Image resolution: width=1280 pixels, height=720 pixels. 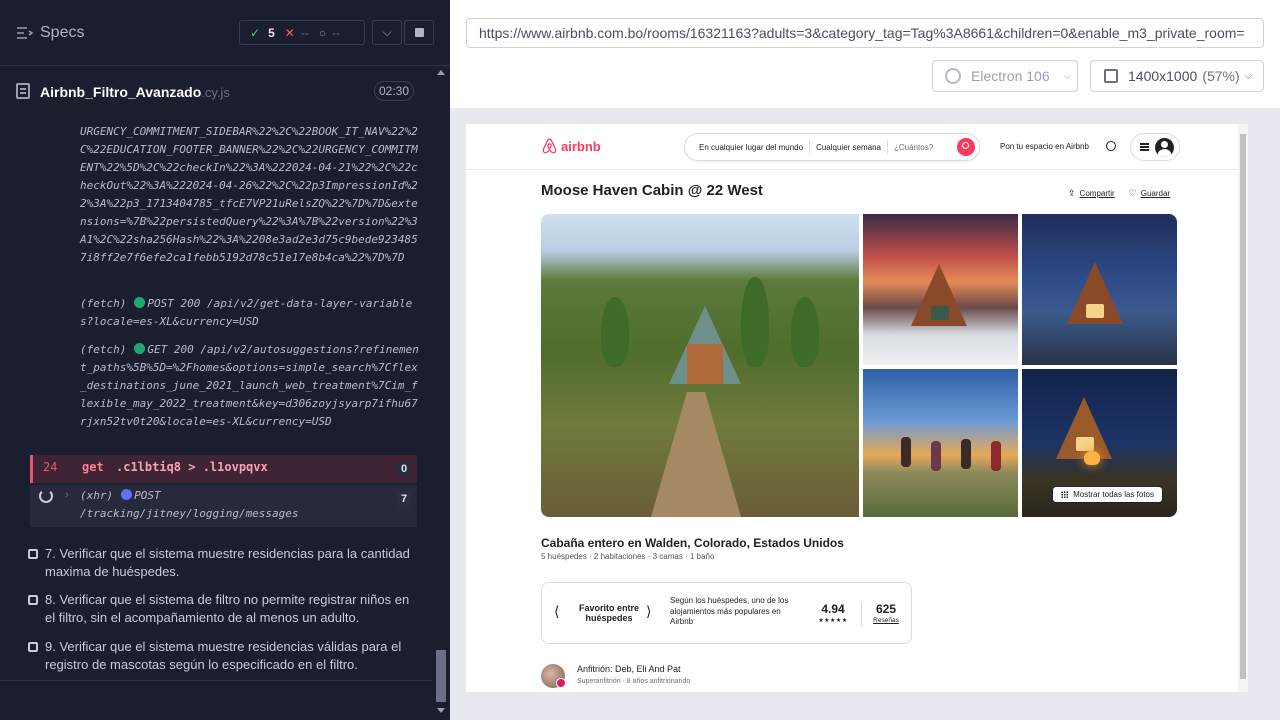 I want to click on host-your-place-link: Pon tu espacio en Airbnb, so click(x=1044, y=146).